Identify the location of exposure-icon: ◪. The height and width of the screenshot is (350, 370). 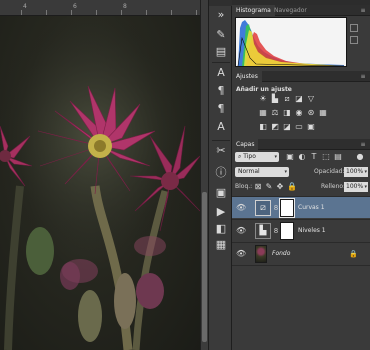
(299, 99).